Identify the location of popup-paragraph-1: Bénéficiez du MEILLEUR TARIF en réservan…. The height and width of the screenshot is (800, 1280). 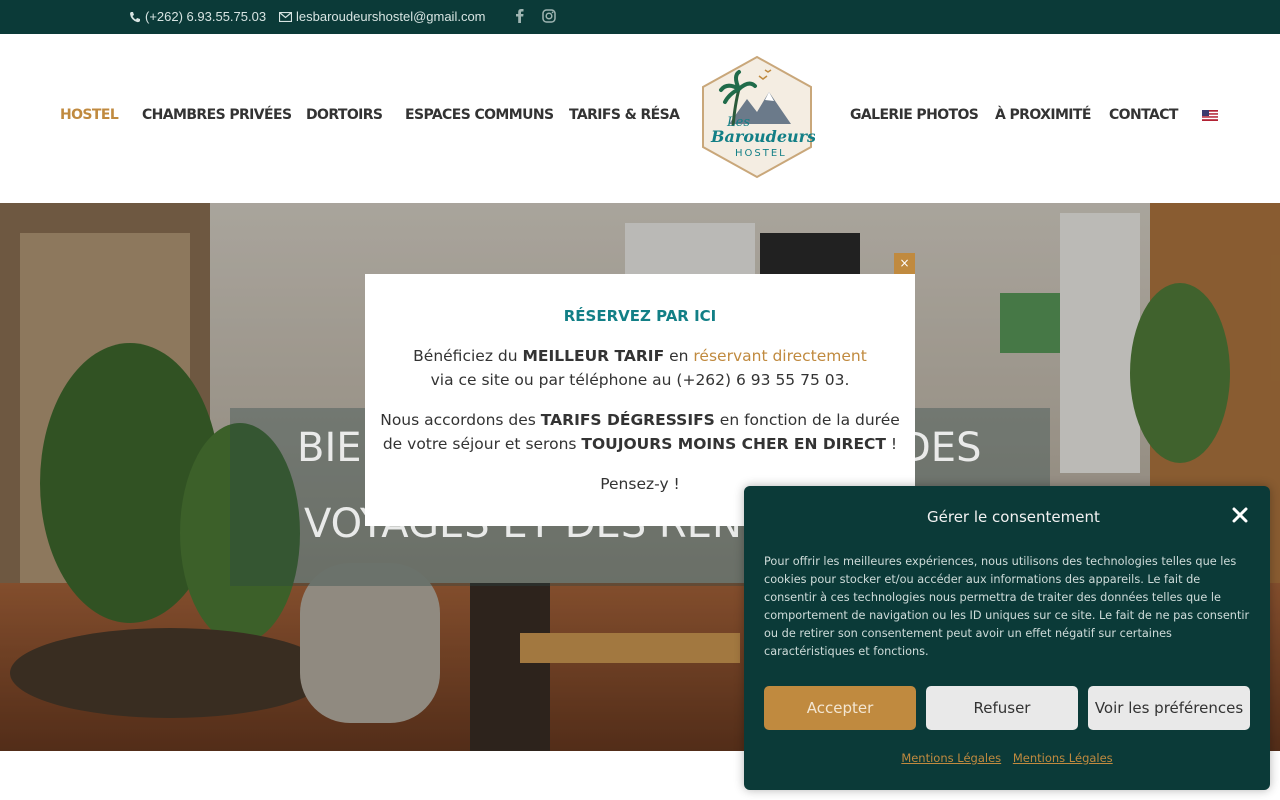
(640, 368).